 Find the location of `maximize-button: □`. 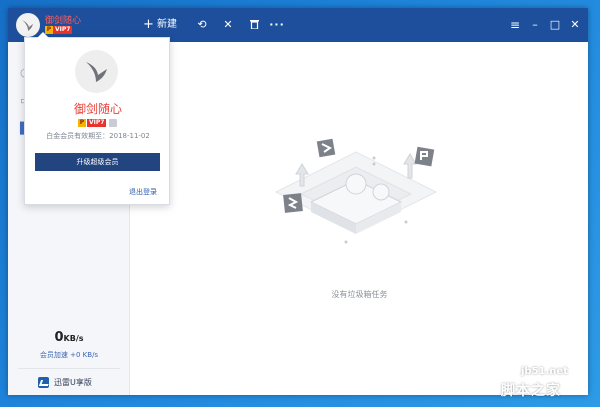

maximize-button: □ is located at coordinates (555, 25).